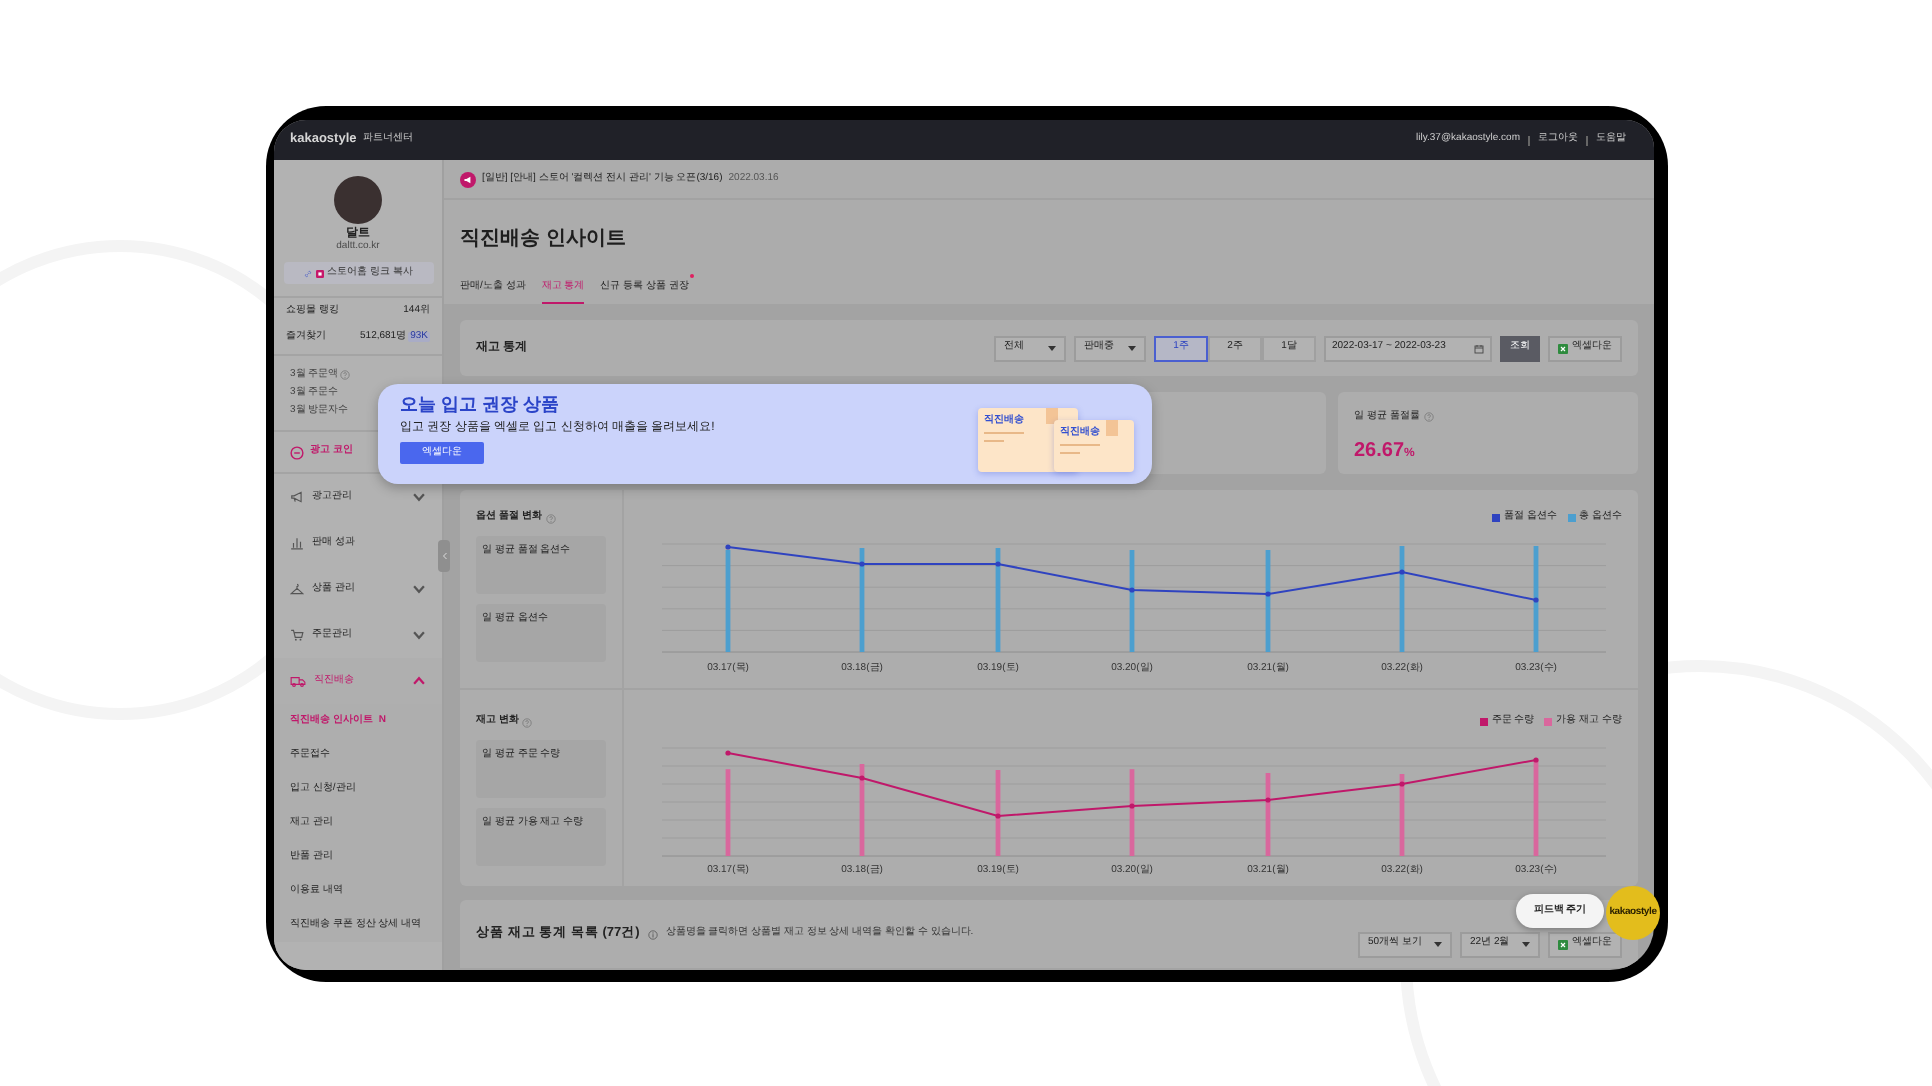 The height and width of the screenshot is (1086, 1932). I want to click on hanger-icon, so click(297, 589).